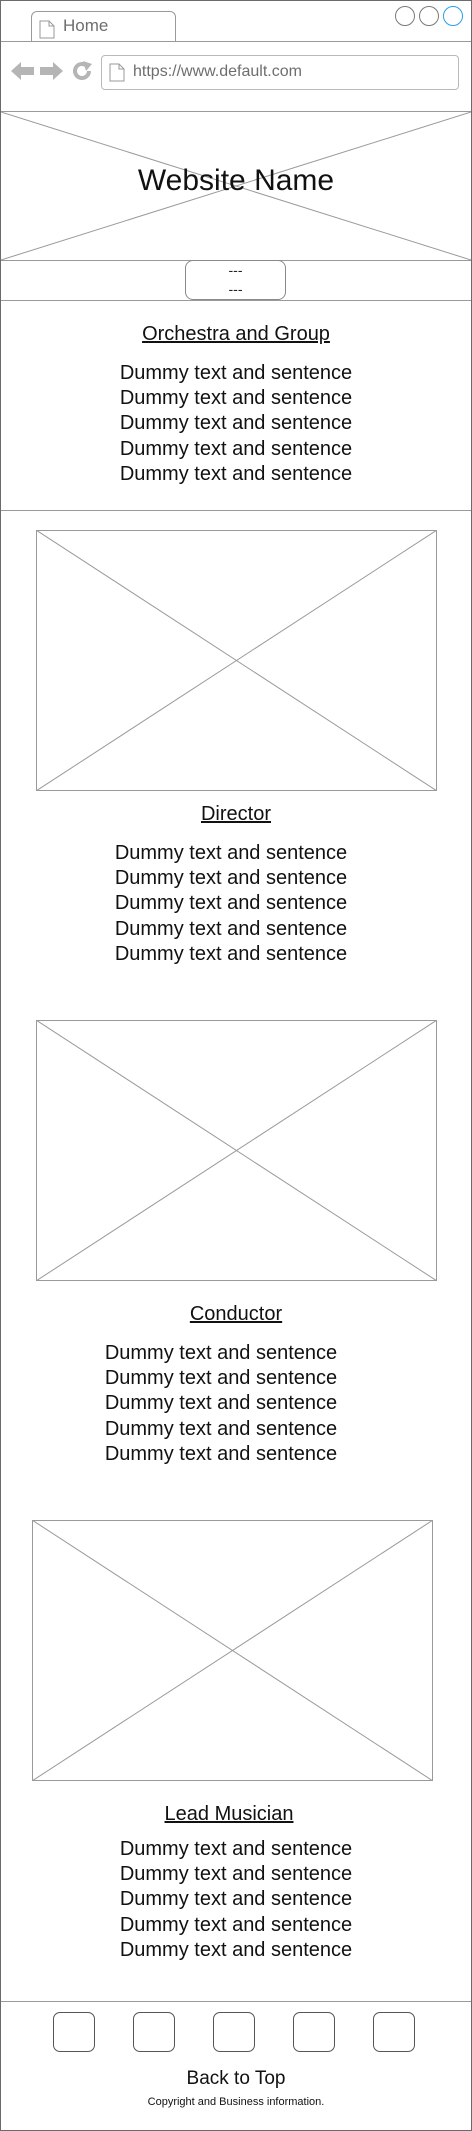 Image resolution: width=472 pixels, height=2131 pixels. Describe the element at coordinates (51, 73) in the screenshot. I see `forward-arrow-icon` at that location.